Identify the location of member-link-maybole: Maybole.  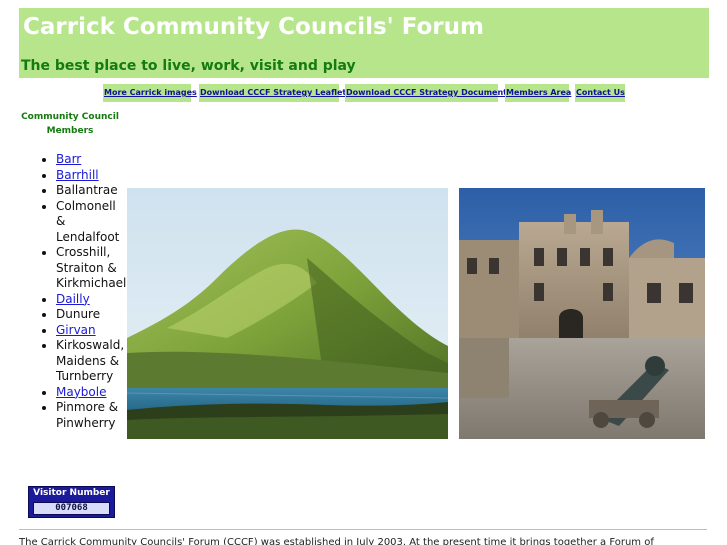
(81, 392).